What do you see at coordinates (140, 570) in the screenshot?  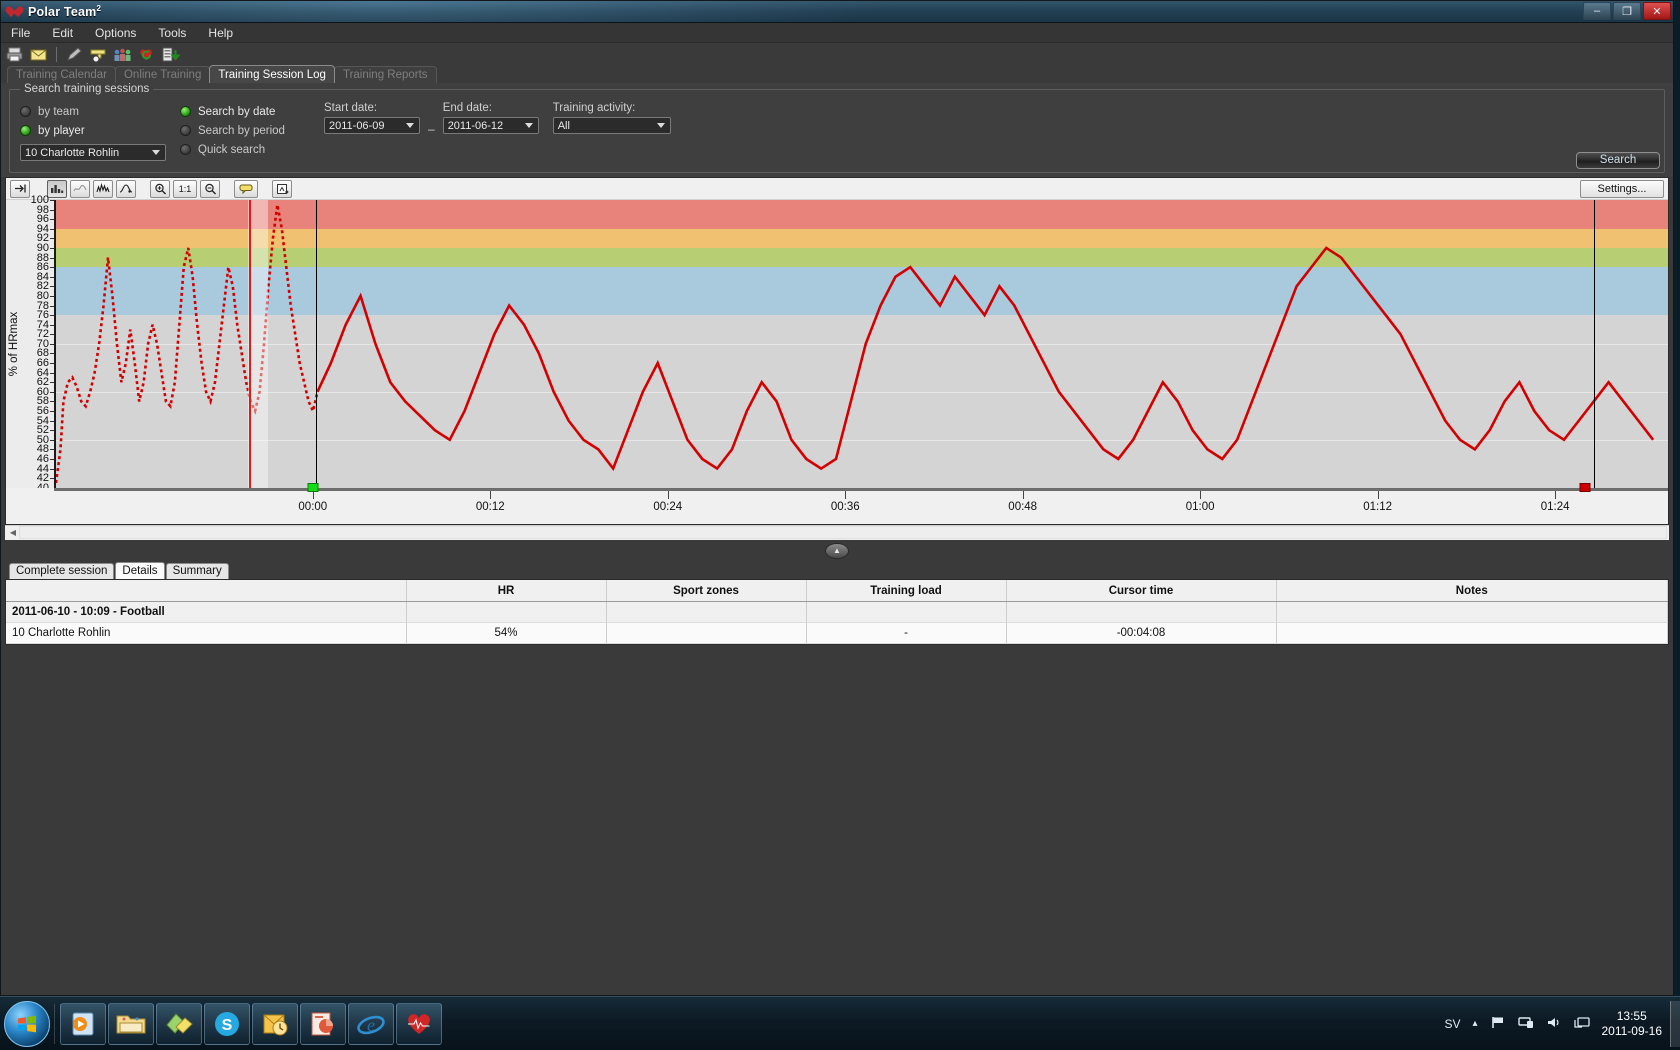 I see `tab-details: Details` at bounding box center [140, 570].